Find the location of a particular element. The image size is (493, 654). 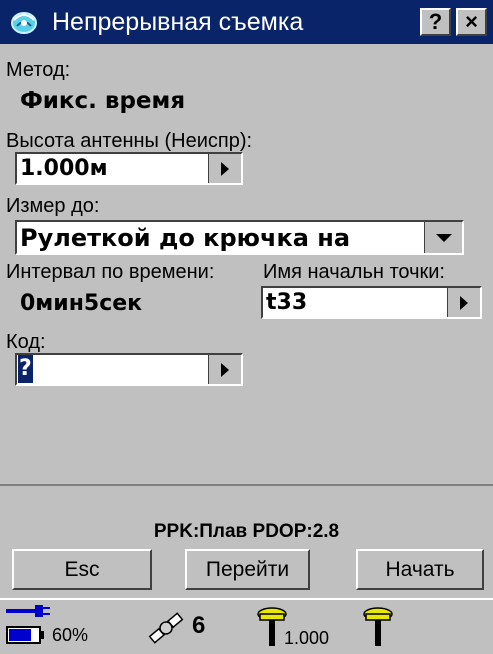

start-button: Начать is located at coordinates (420, 569).